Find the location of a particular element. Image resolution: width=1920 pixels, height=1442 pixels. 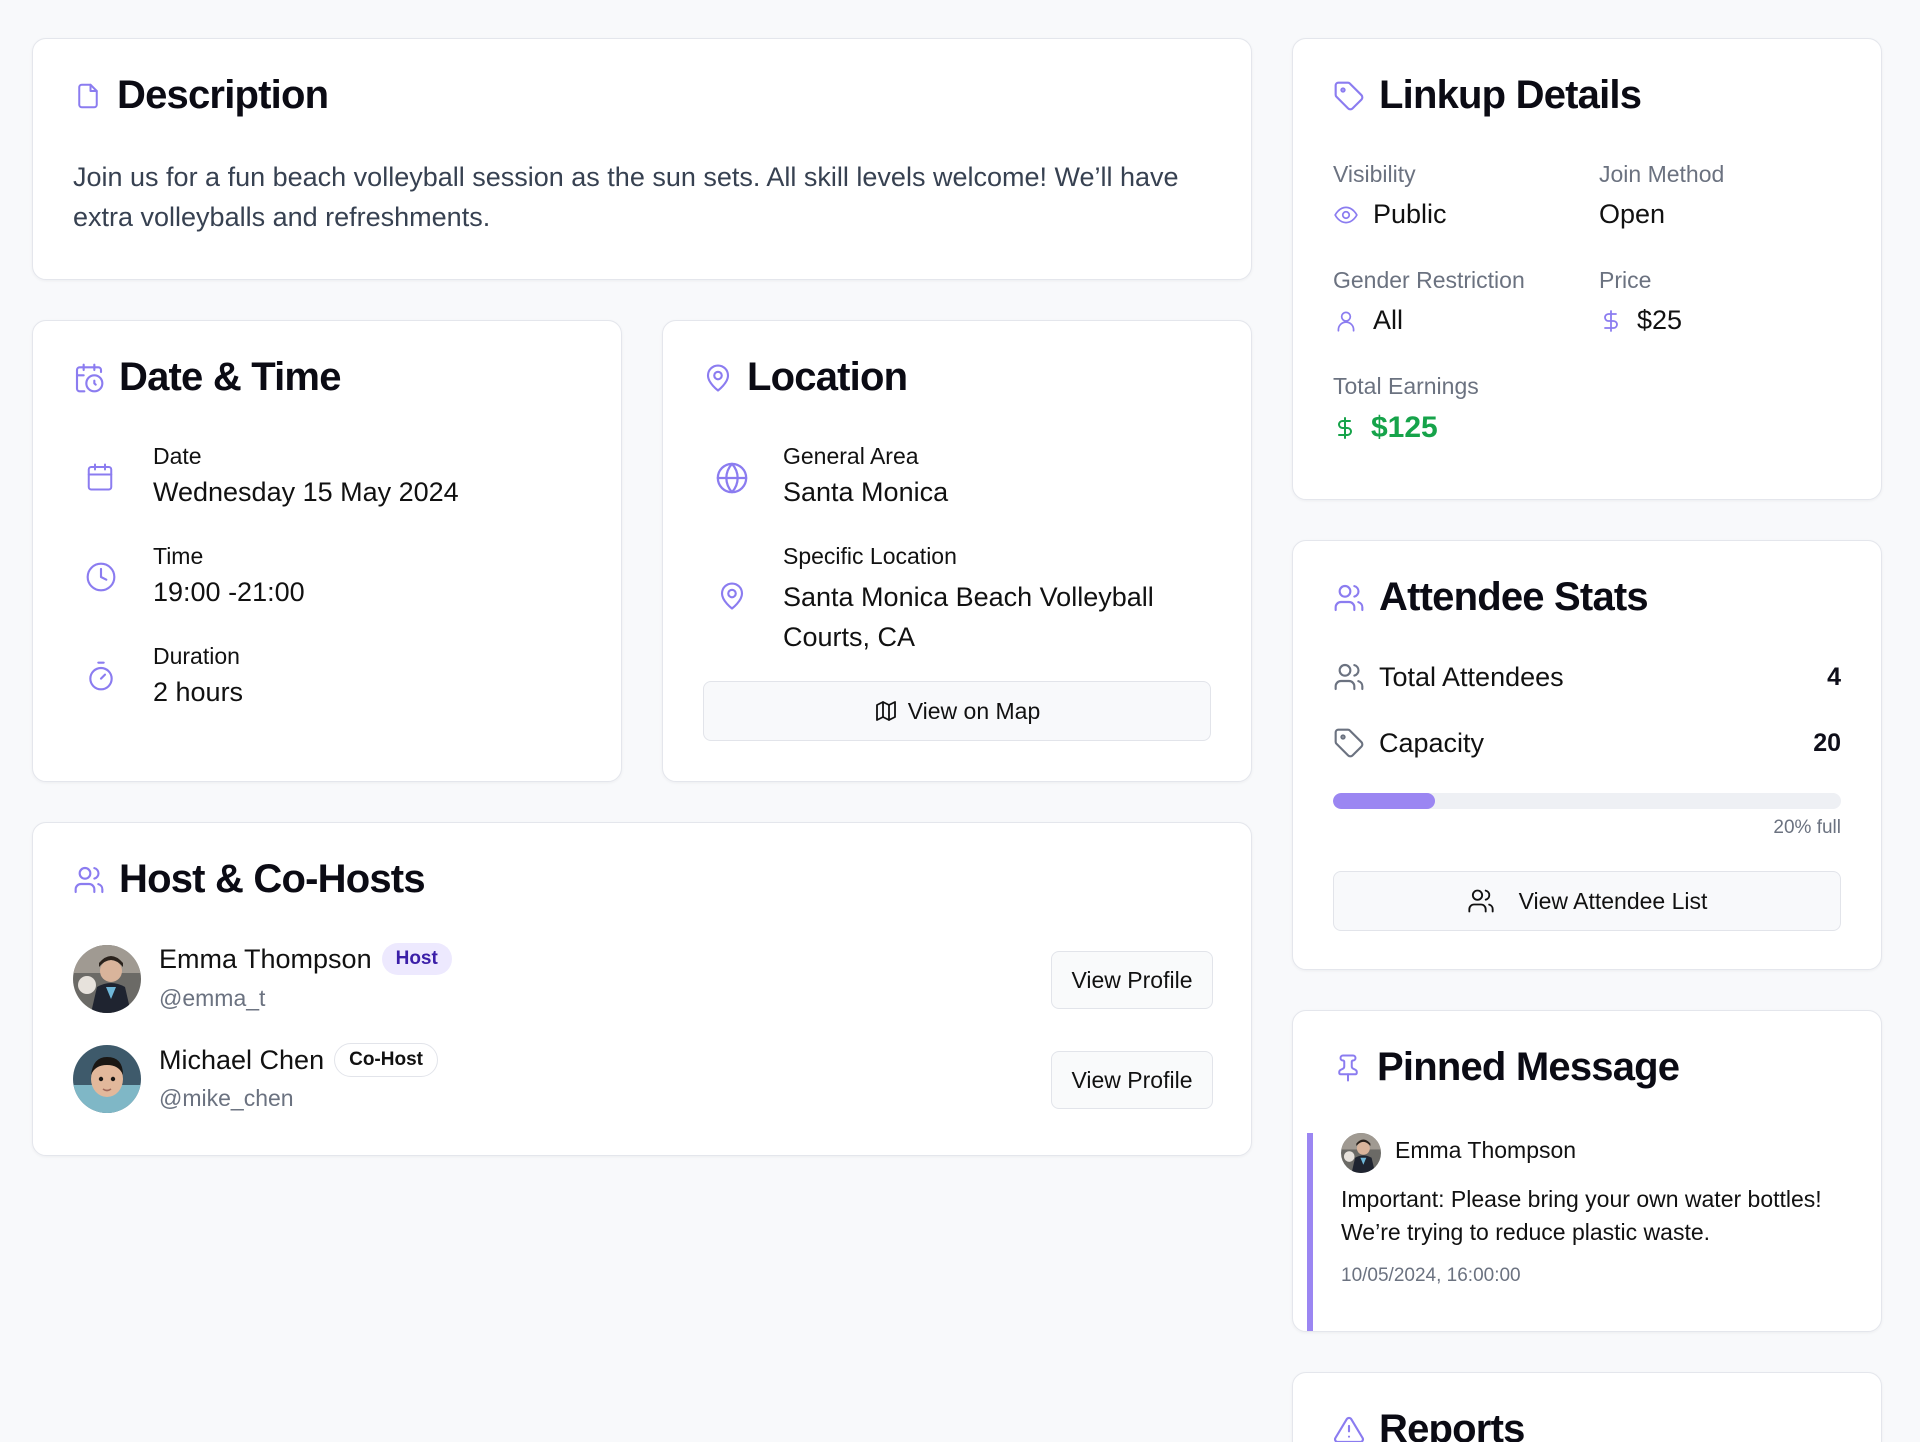

general-area-label: General Area is located at coordinates (851, 456).